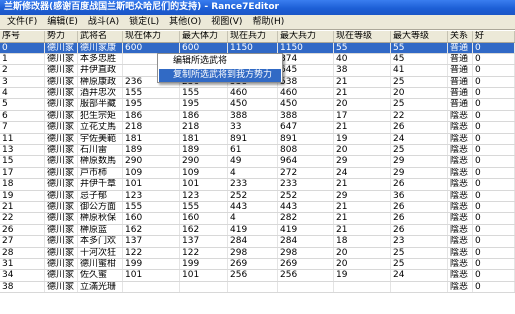 This screenshot has height=314, width=515. Describe the element at coordinates (204, 127) in the screenshot. I see `table-cell: 218` at that location.